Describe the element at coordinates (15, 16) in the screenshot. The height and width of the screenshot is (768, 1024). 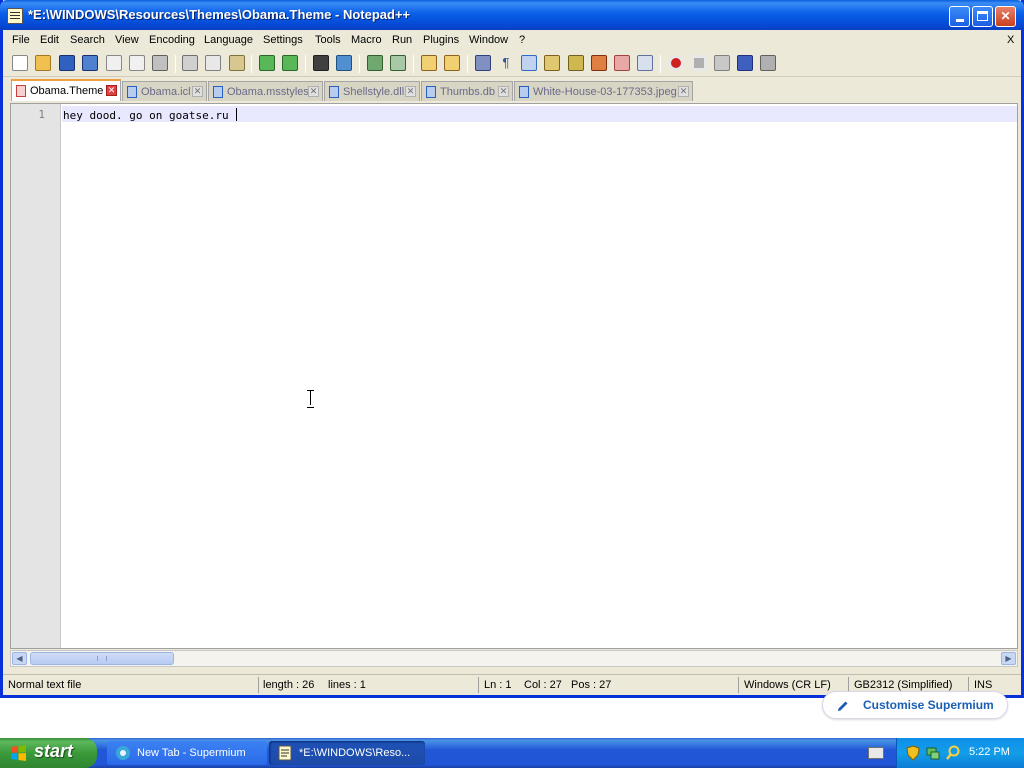
I see `notepad-app-icon` at that location.